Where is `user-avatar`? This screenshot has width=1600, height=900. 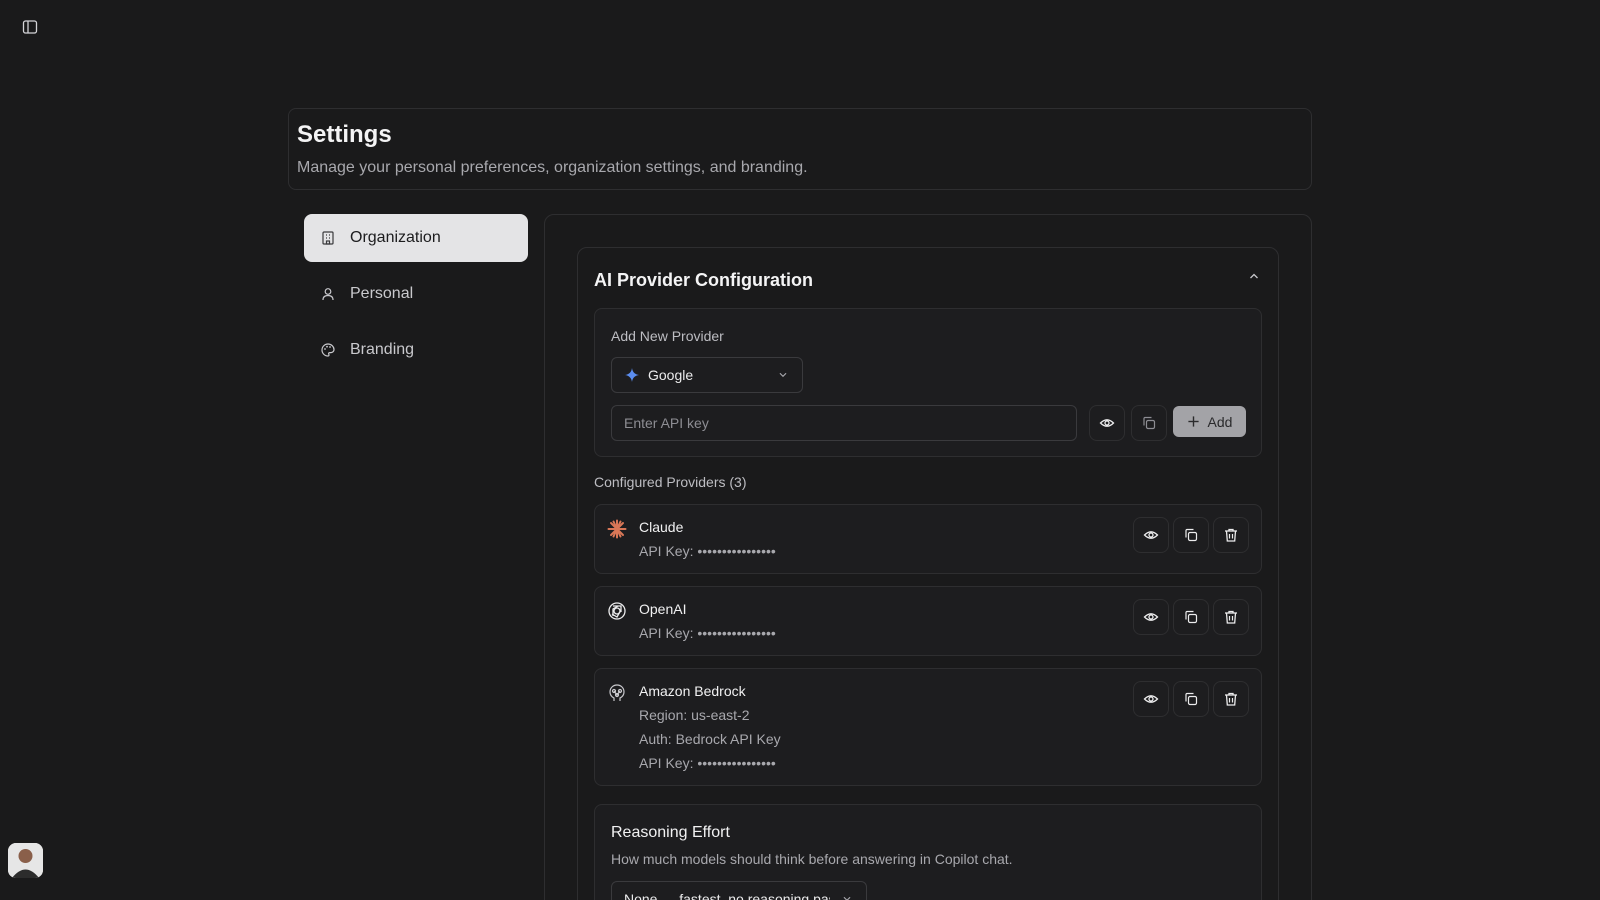 user-avatar is located at coordinates (25, 860).